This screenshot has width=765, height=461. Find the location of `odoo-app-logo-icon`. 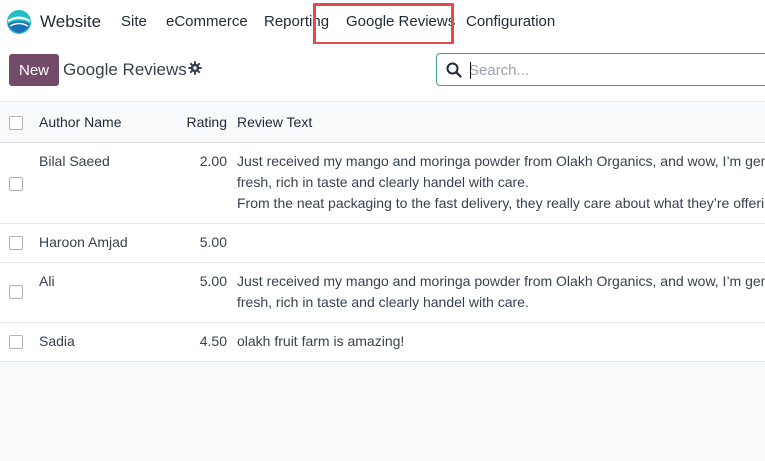

odoo-app-logo-icon is located at coordinates (19, 22).